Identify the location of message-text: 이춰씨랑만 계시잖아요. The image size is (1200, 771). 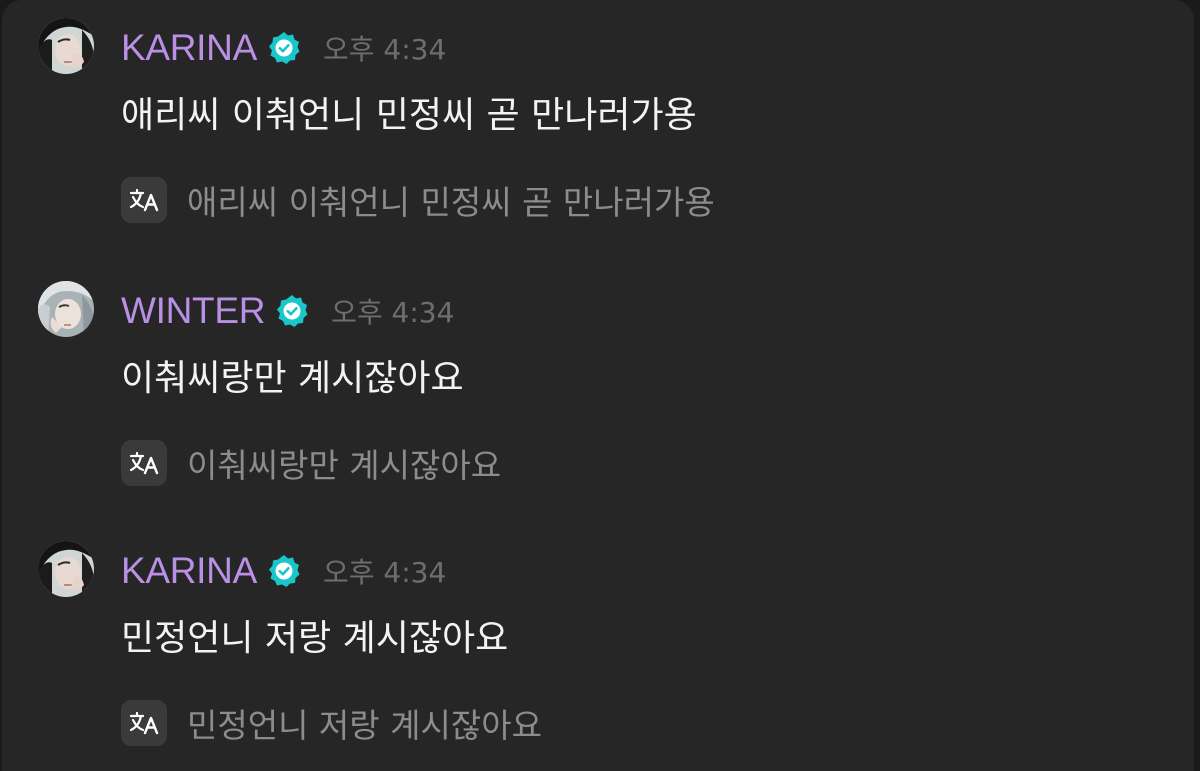
(292, 378).